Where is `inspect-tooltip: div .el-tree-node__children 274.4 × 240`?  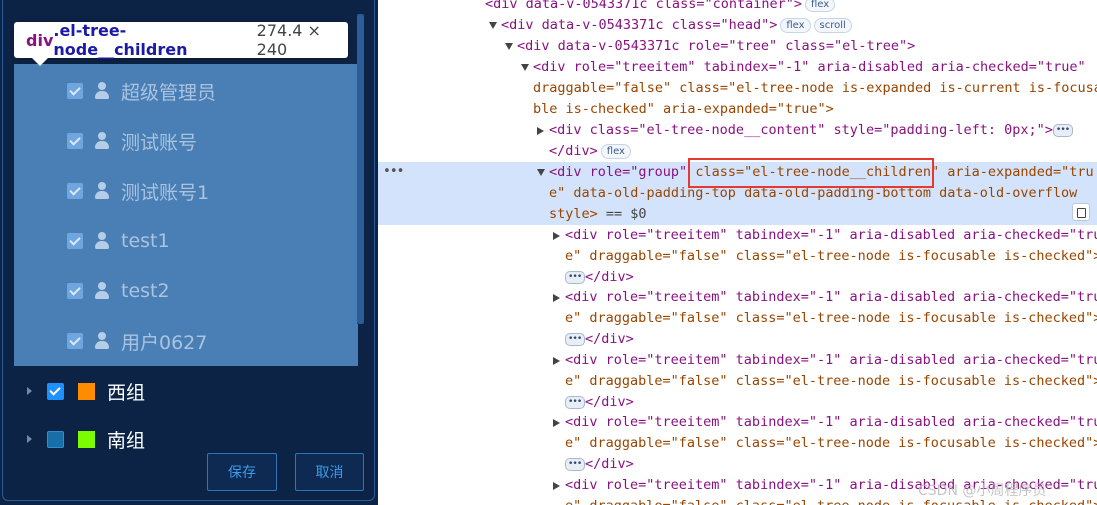
inspect-tooltip: div .el-tree-node__children 274.4 × 240 is located at coordinates (181, 43).